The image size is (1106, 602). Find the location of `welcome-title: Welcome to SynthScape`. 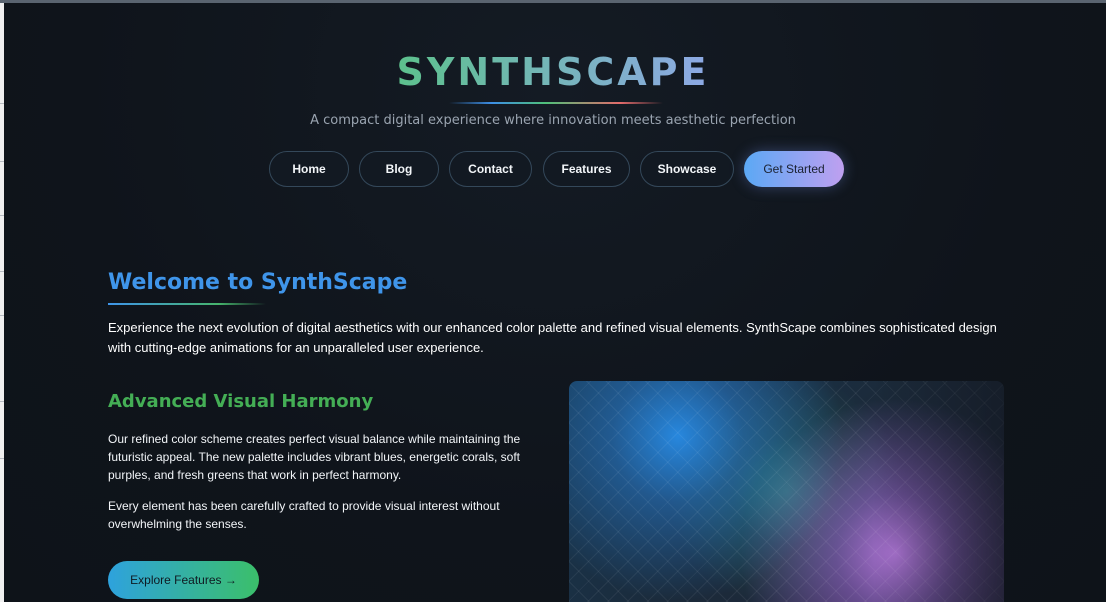

welcome-title: Welcome to SynthScape is located at coordinates (258, 282).